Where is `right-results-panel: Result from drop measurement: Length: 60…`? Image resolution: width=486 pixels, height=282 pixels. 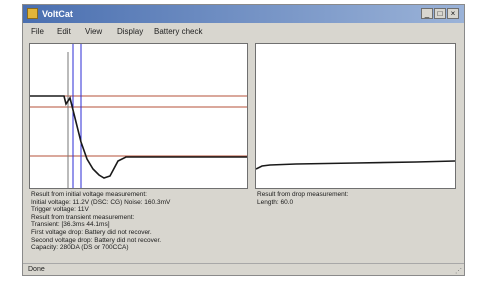 right-results-panel: Result from drop measurement: Length: 60… is located at coordinates (302, 198).